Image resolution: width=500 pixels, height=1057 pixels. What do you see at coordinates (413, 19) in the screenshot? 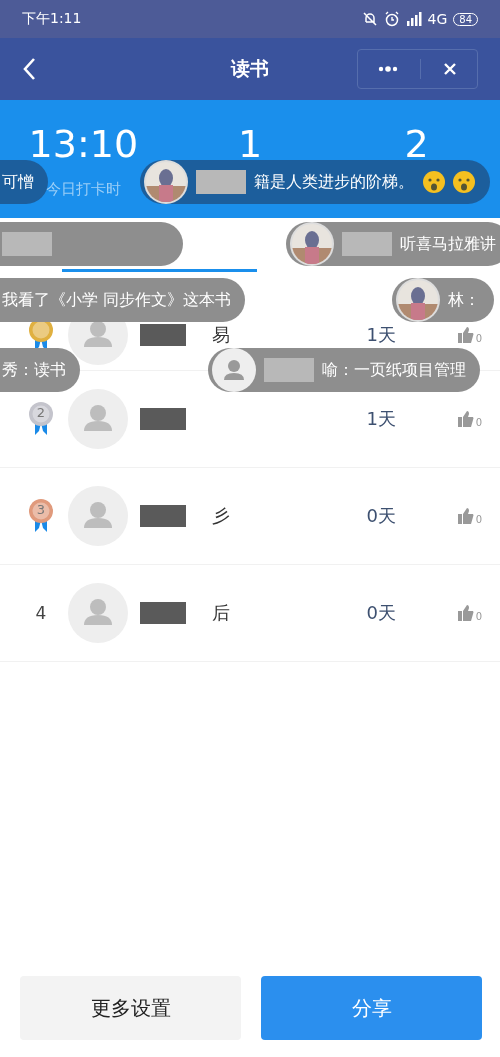
I see `signal-icon` at bounding box center [413, 19].